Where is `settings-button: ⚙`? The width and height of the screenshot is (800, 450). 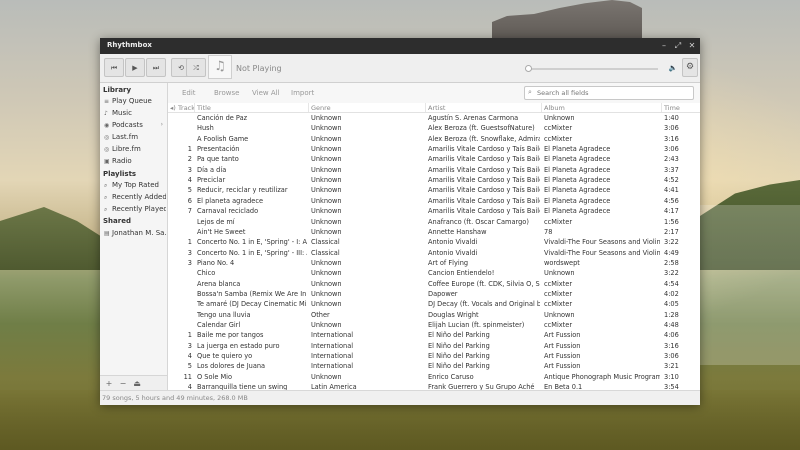 settings-button: ⚙ is located at coordinates (690, 67).